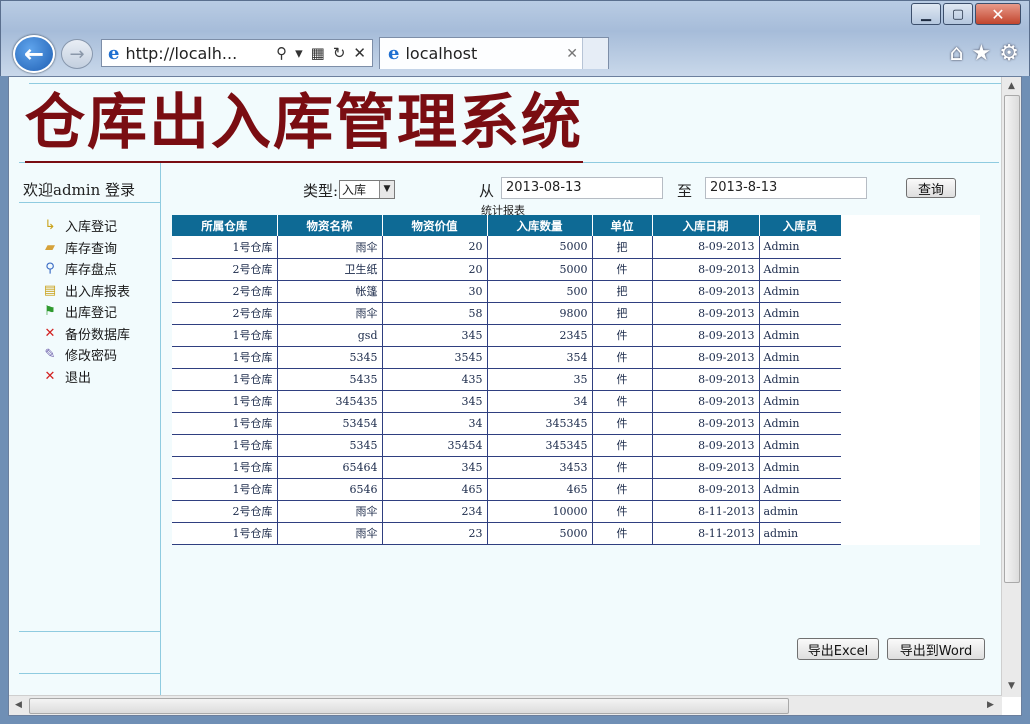 This screenshot has width=1030, height=724. Describe the element at coordinates (89, 183) in the screenshot. I see `welcome-text: 欢迎admin 登录` at that location.